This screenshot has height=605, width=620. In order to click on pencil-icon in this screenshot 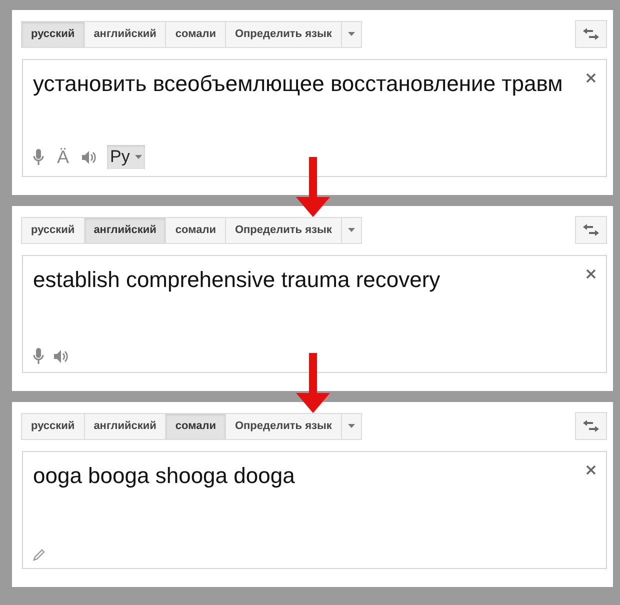, I will do `click(39, 555)`.